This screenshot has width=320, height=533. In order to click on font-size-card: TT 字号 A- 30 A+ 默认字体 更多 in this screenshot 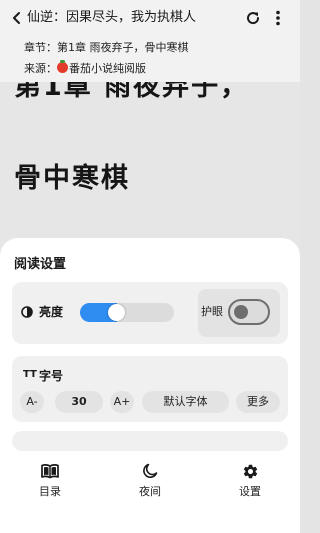, I will do `click(150, 389)`.